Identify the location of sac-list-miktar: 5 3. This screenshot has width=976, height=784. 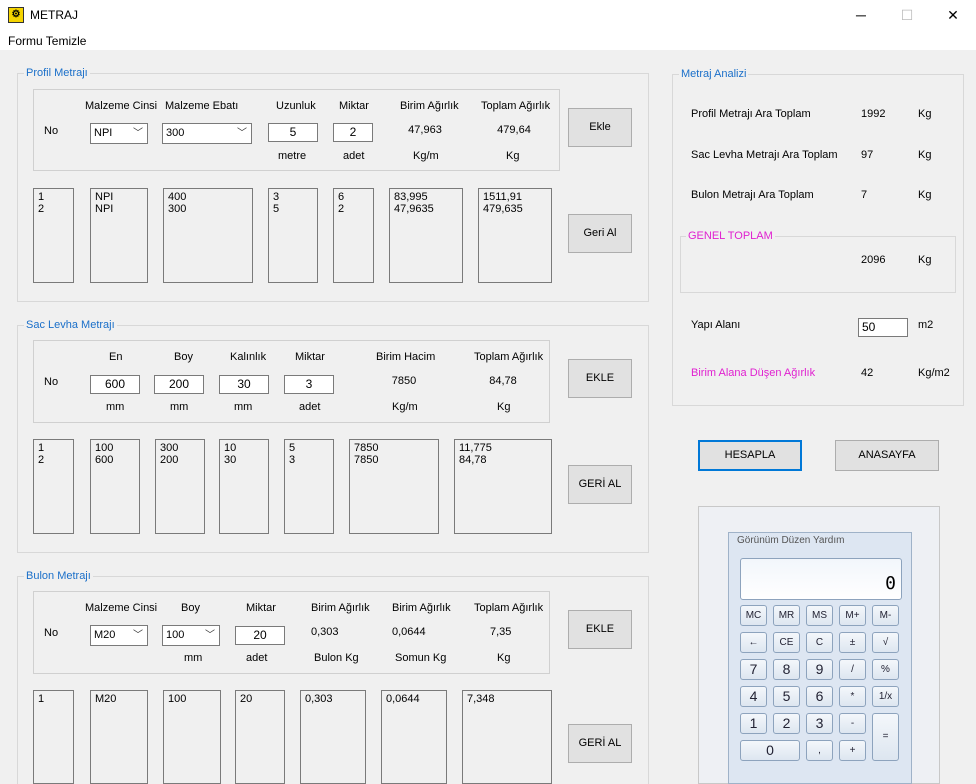
(309, 486).